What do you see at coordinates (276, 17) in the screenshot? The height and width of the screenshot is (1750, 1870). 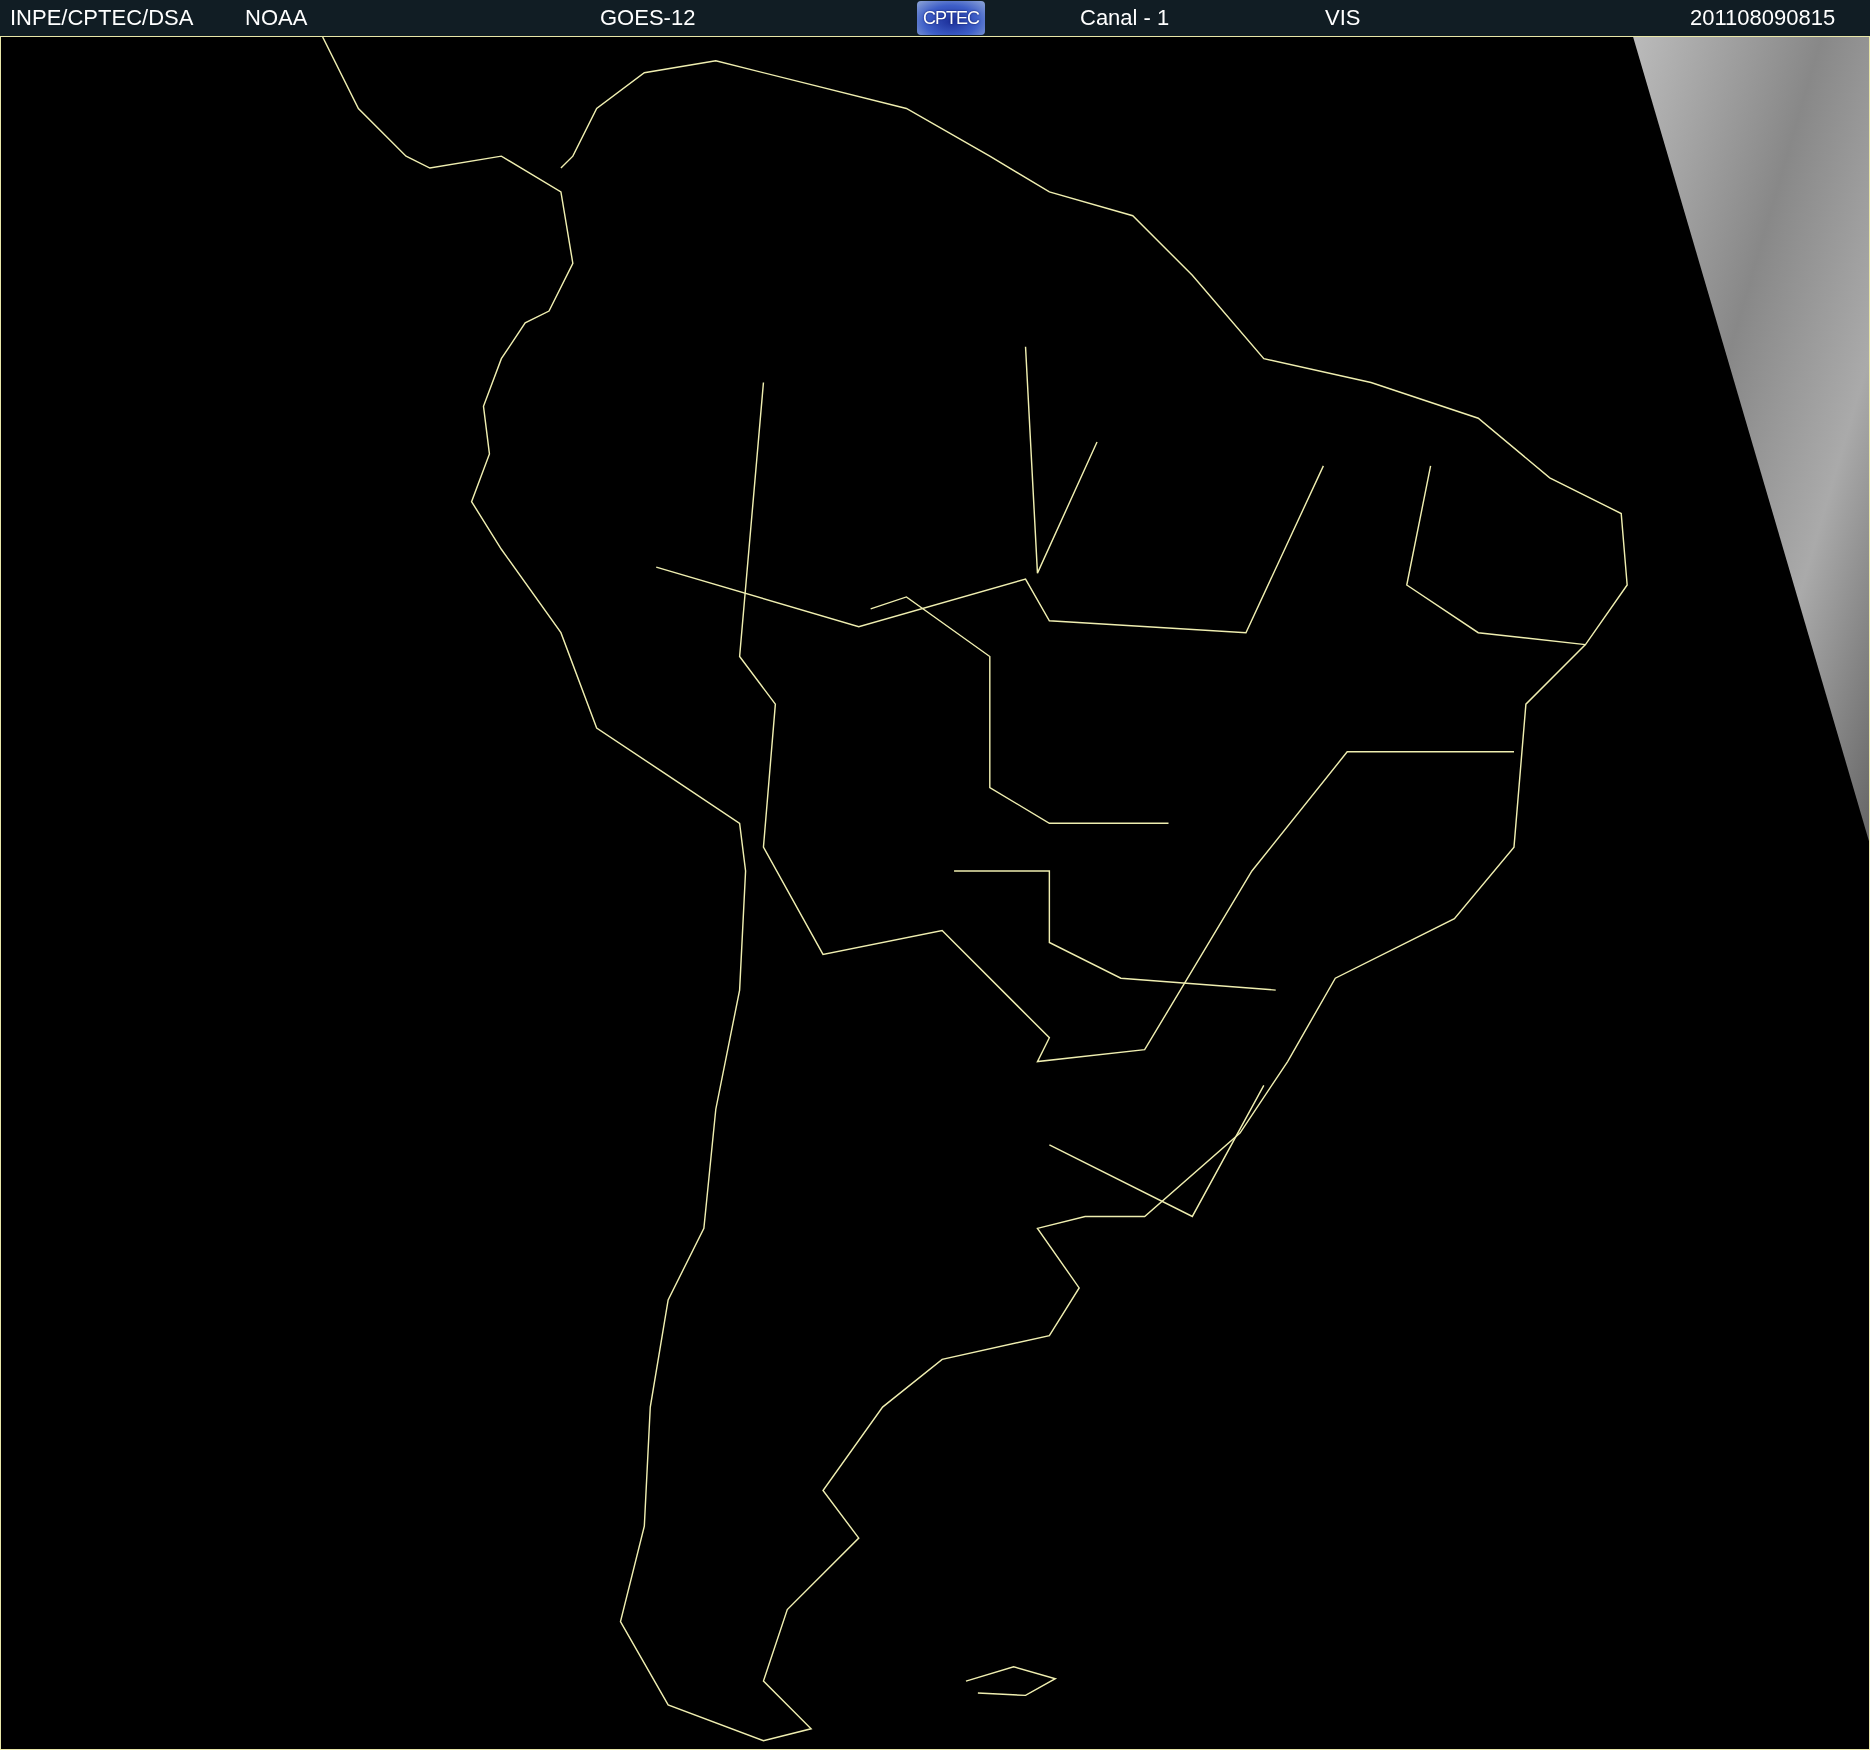 I see `header-label: NOAA` at bounding box center [276, 17].